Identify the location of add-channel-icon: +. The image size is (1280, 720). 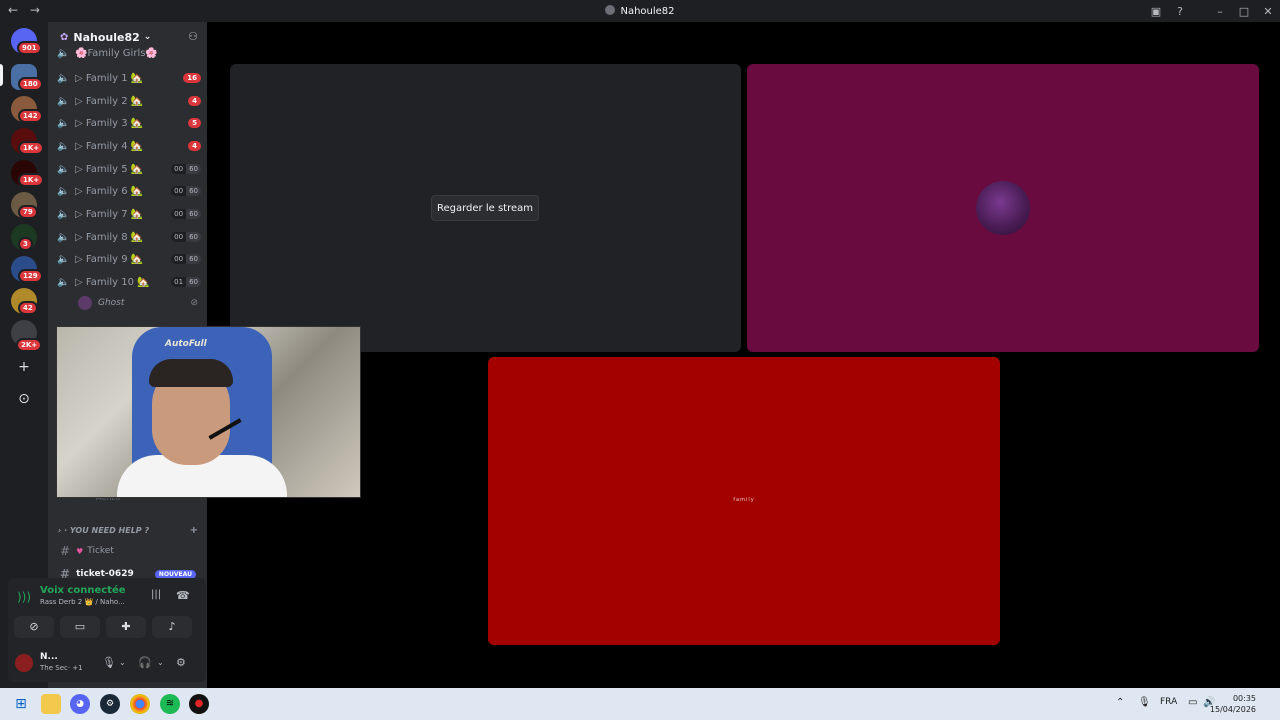
(194, 530).